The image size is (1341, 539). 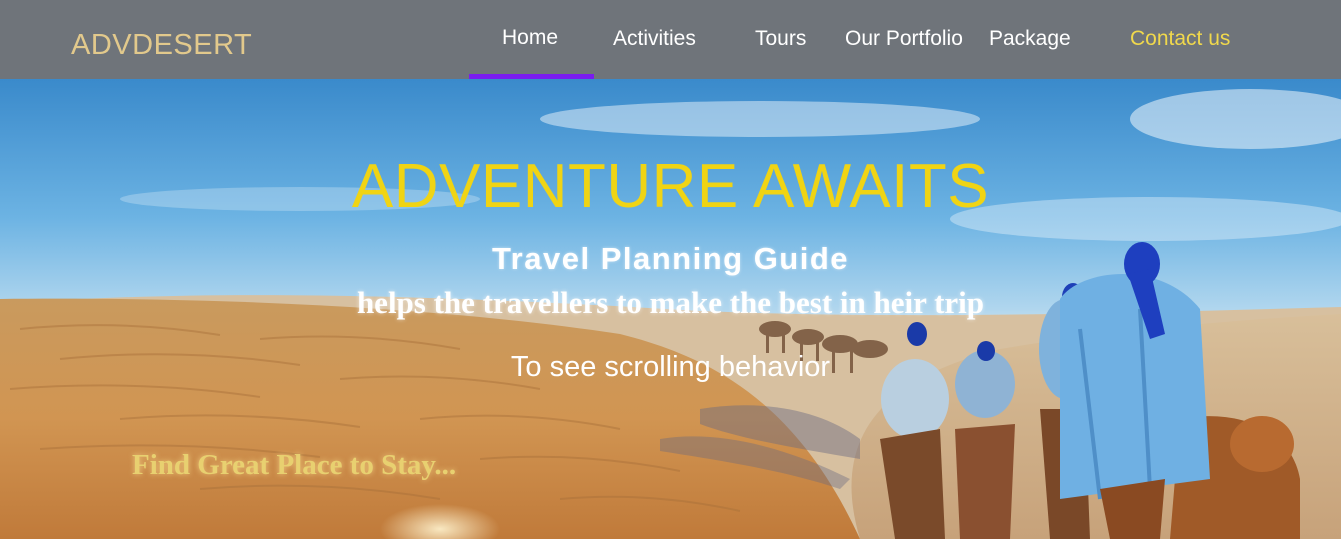 What do you see at coordinates (1180, 39) in the screenshot?
I see `nav-item-contact-us: Contact us` at bounding box center [1180, 39].